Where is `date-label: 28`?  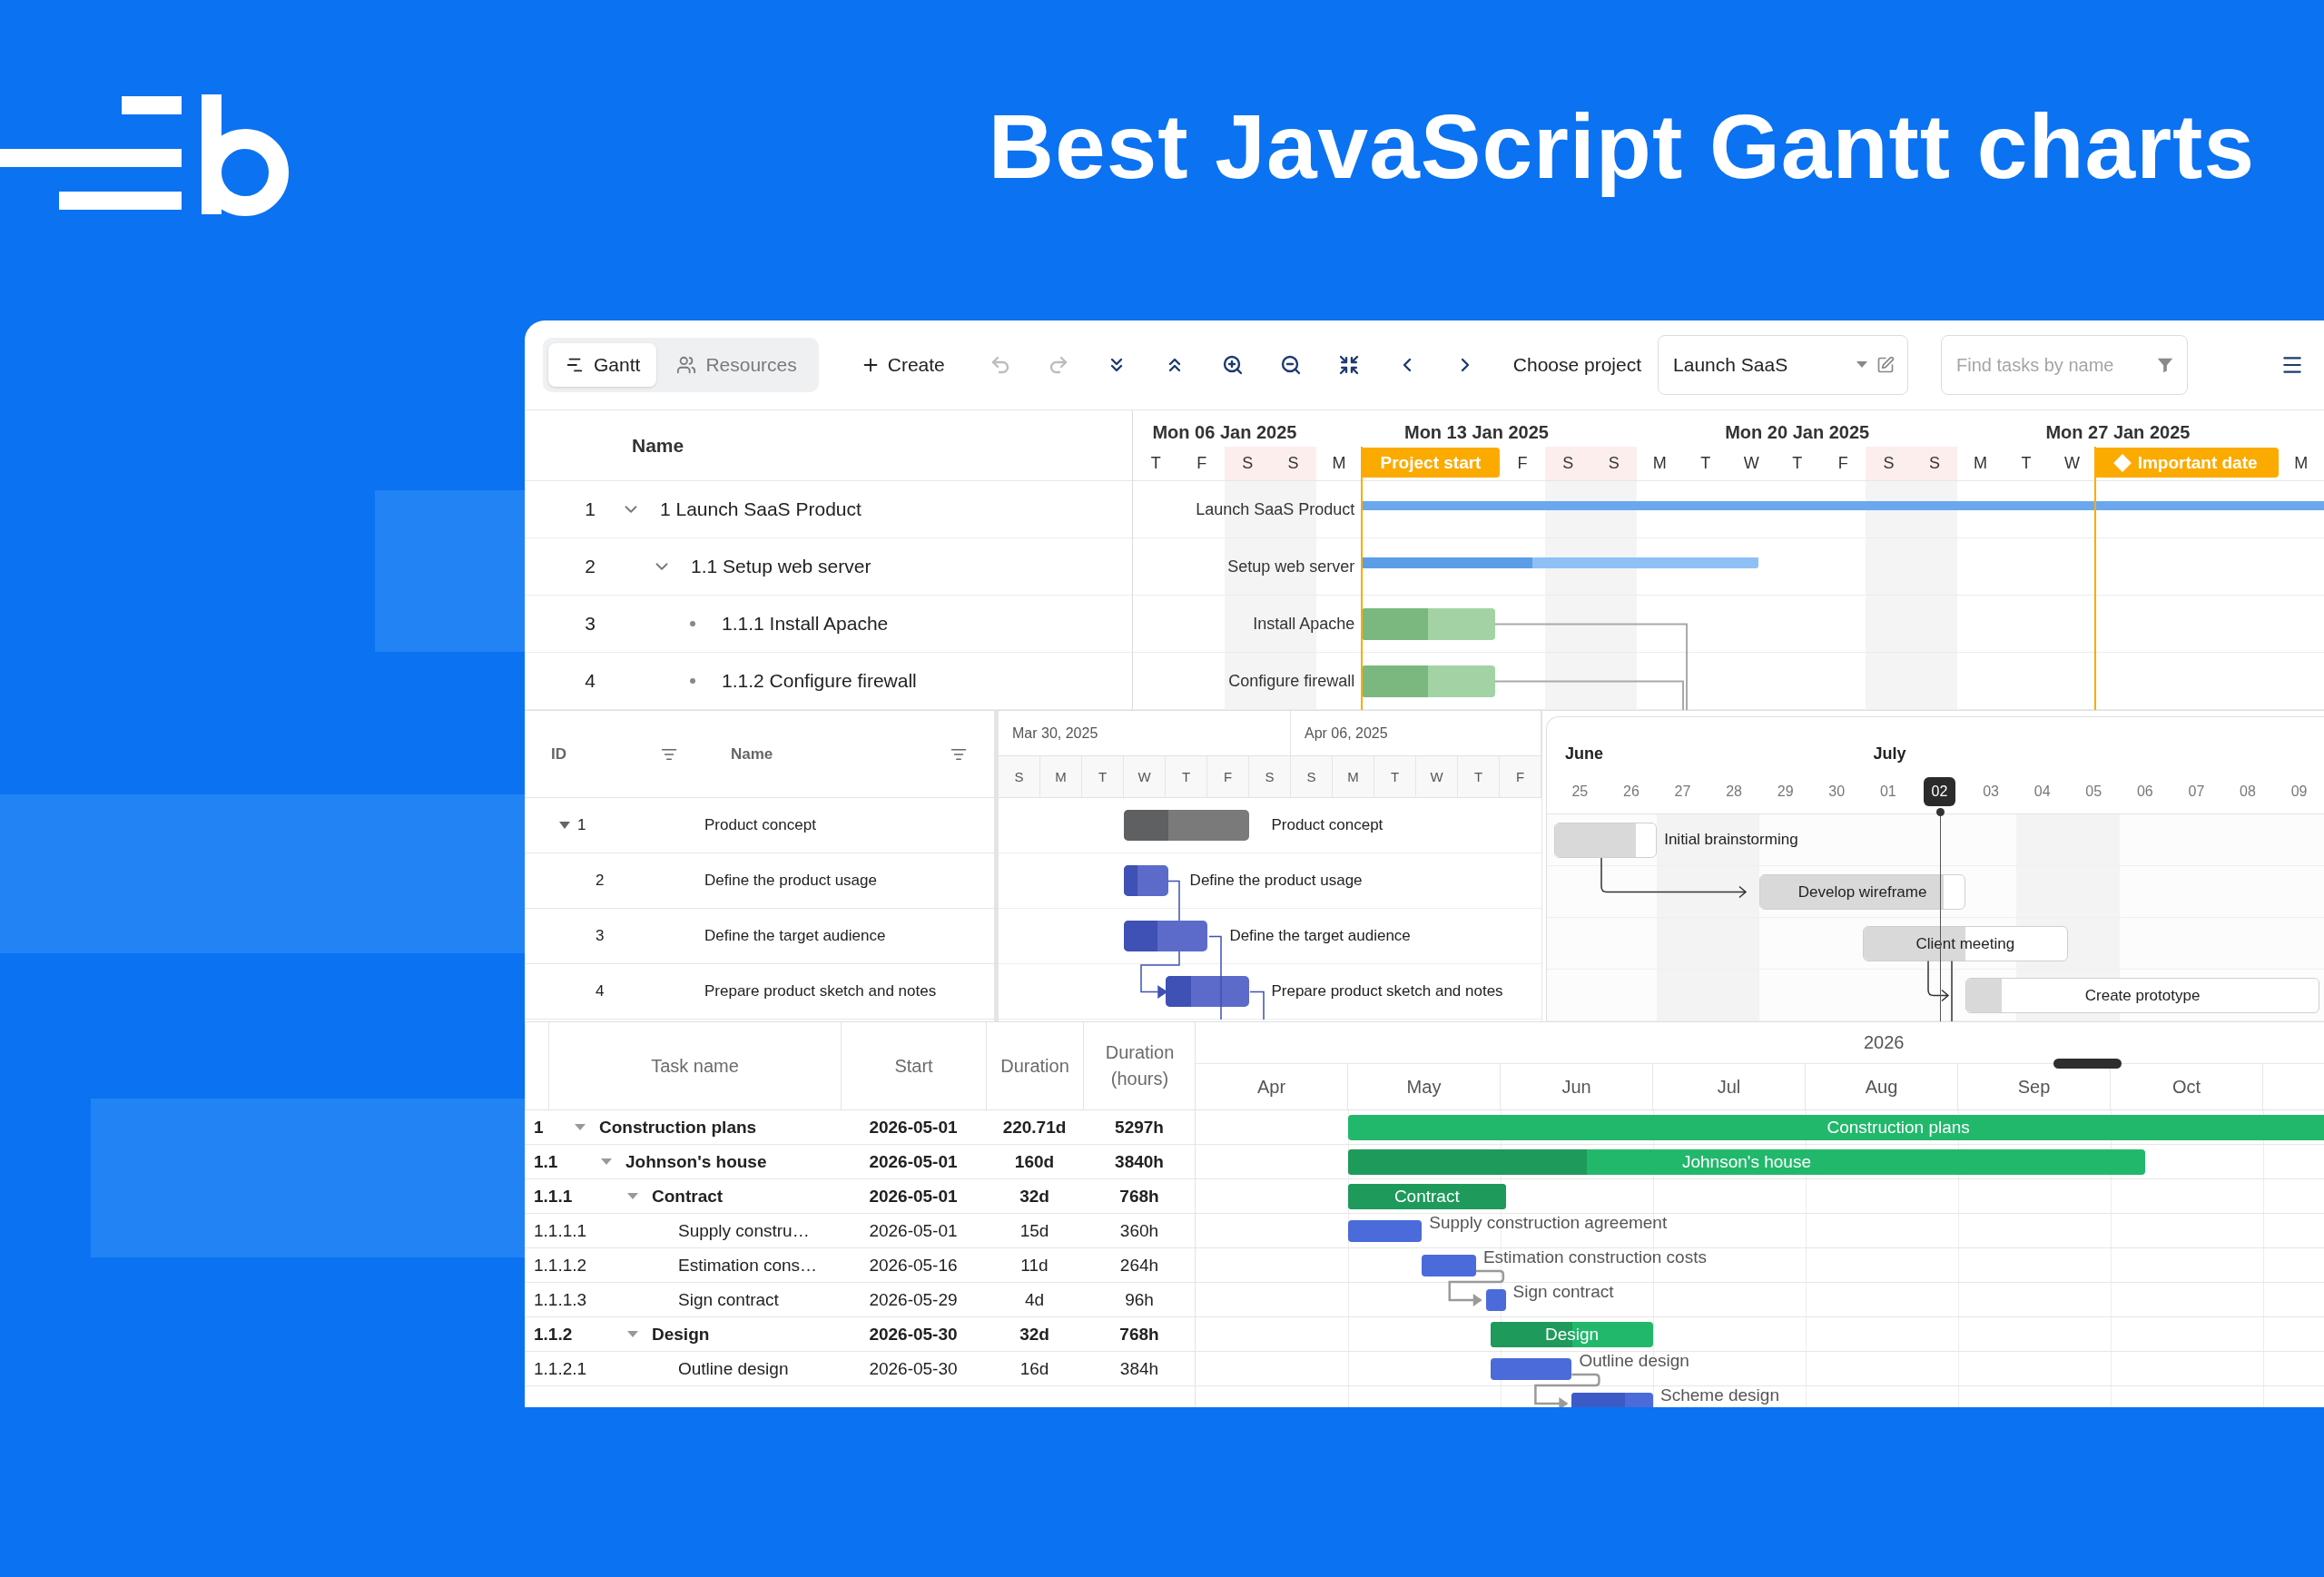
date-label: 28 is located at coordinates (1734, 791).